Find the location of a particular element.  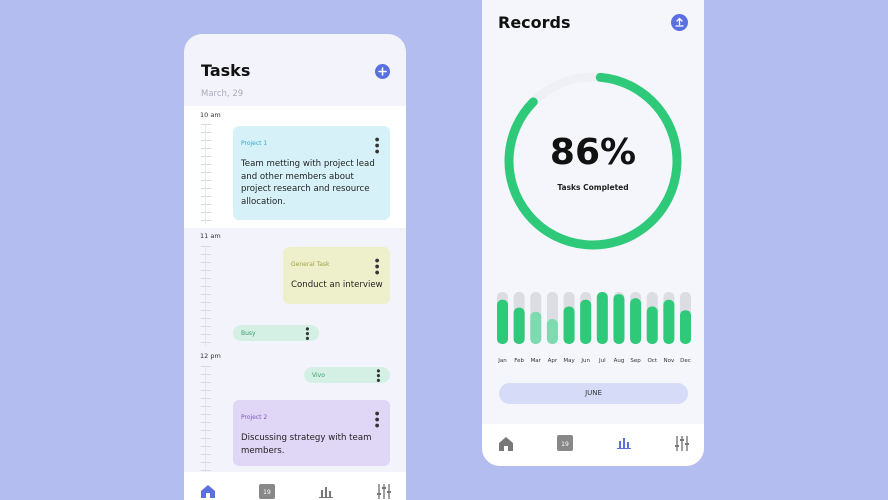

month-label: Oct is located at coordinates (652, 361).